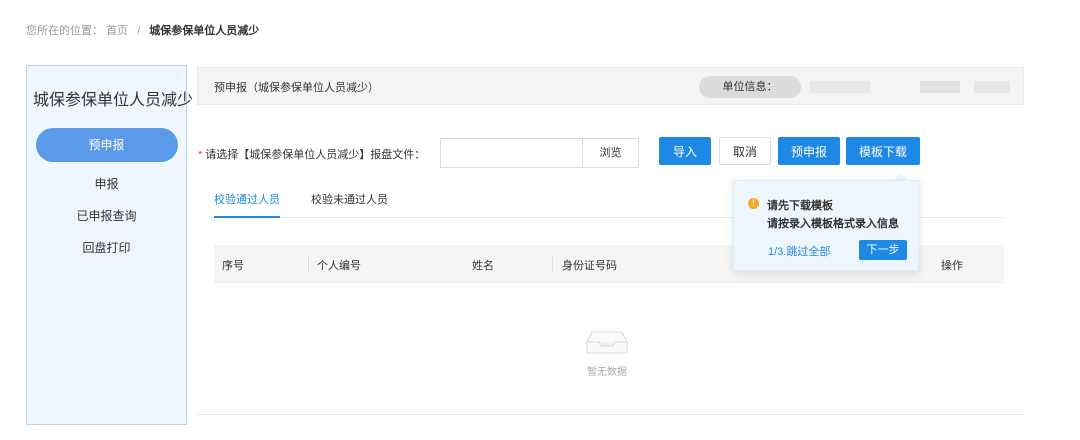 The height and width of the screenshot is (440, 1080). I want to click on column-header-name: 姓名, so click(483, 266).